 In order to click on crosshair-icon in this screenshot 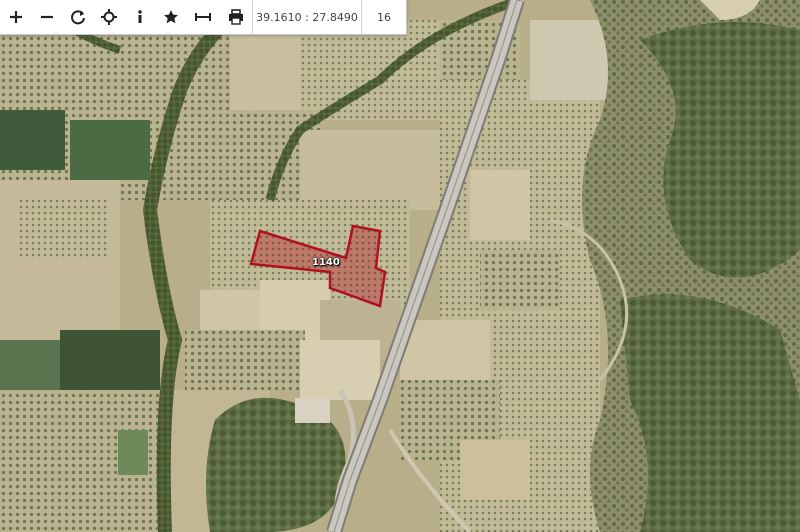, I will do `click(108, 17)`.